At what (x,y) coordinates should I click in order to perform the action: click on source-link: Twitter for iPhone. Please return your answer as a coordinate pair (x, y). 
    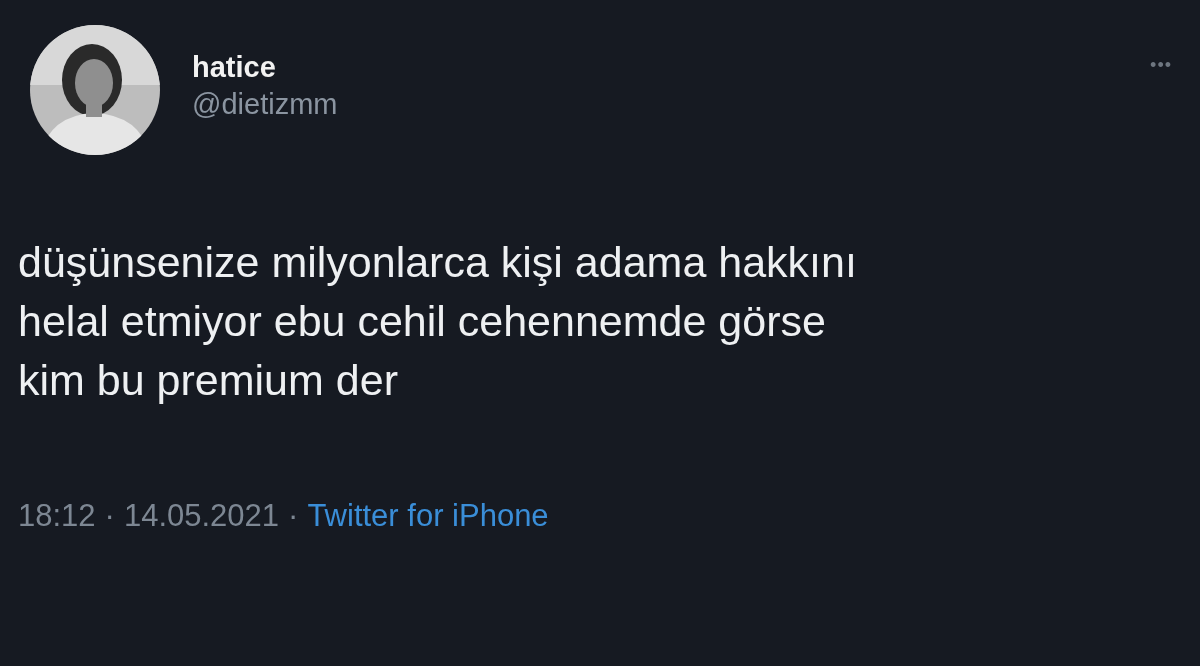
    Looking at the image, I should click on (428, 516).